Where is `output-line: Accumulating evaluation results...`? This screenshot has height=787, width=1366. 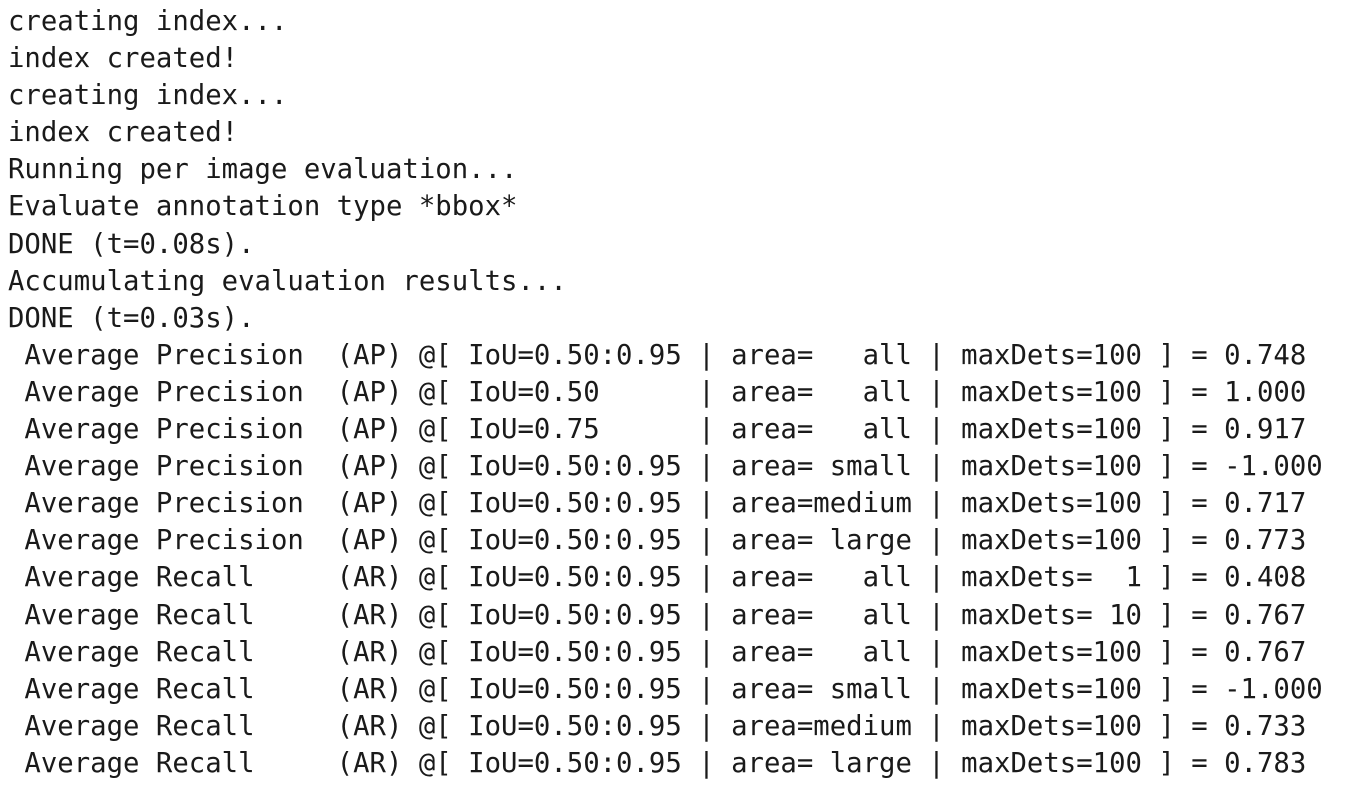
output-line: Accumulating evaluation results... is located at coordinates (287, 281).